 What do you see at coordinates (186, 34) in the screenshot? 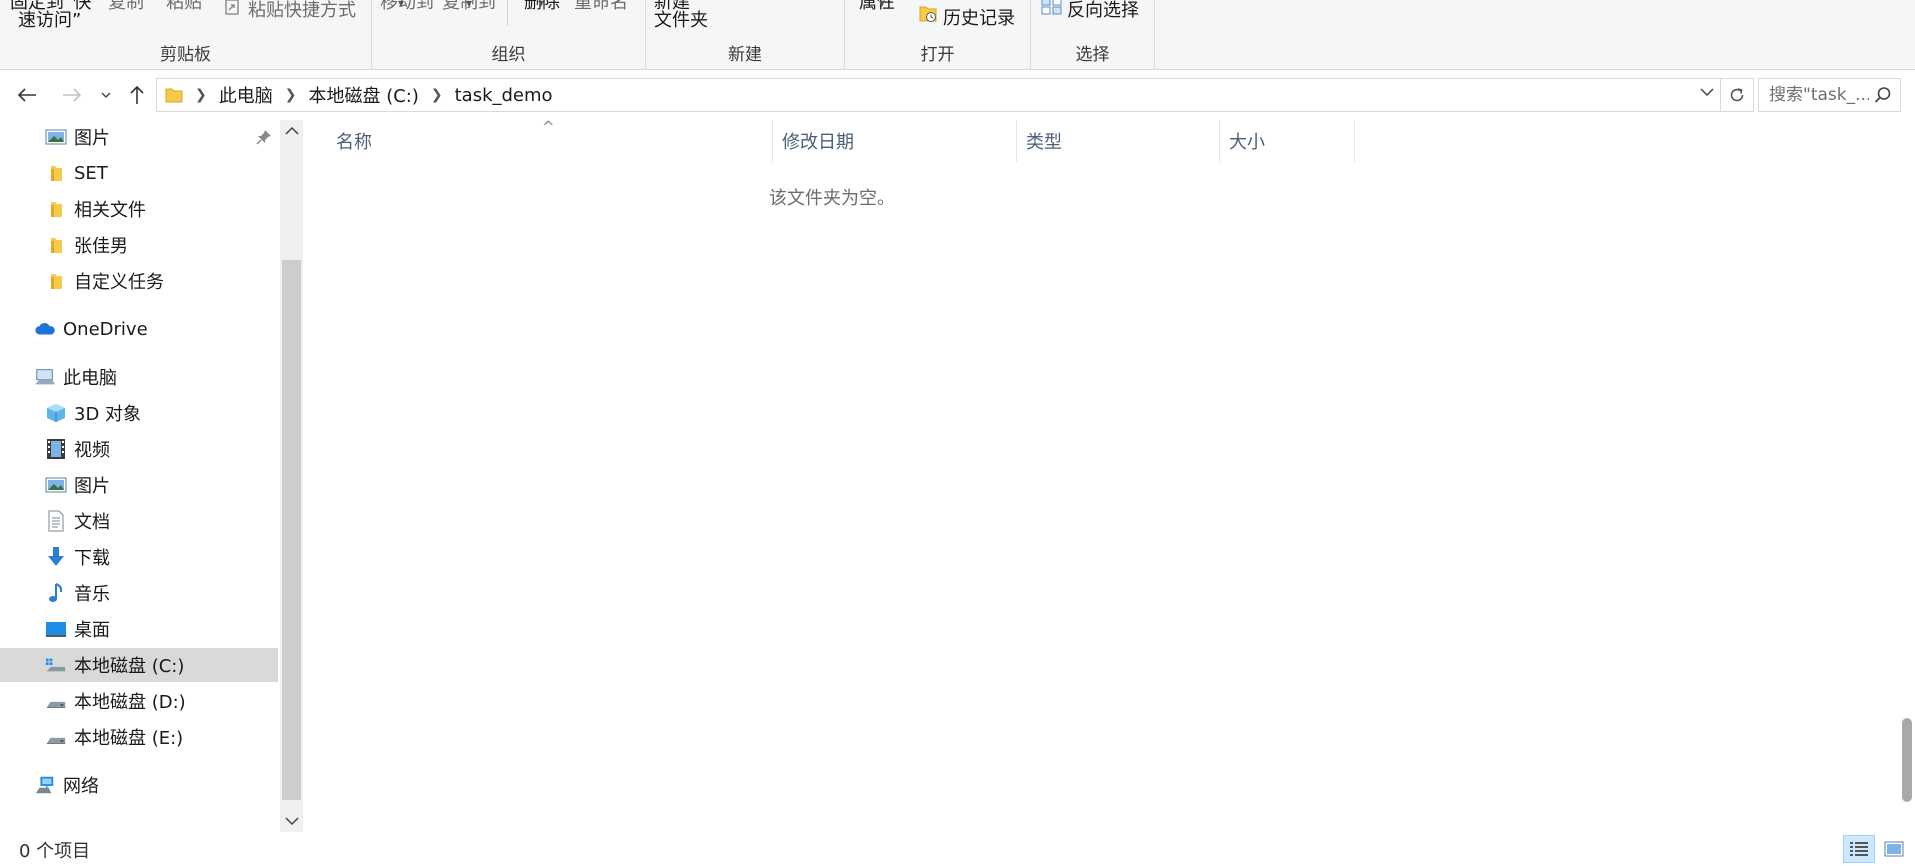
I see `ribbon-group-clipboard: 固定到“快 速访问” 复制 粘贴 粘贴快捷方式 剪贴板` at bounding box center [186, 34].